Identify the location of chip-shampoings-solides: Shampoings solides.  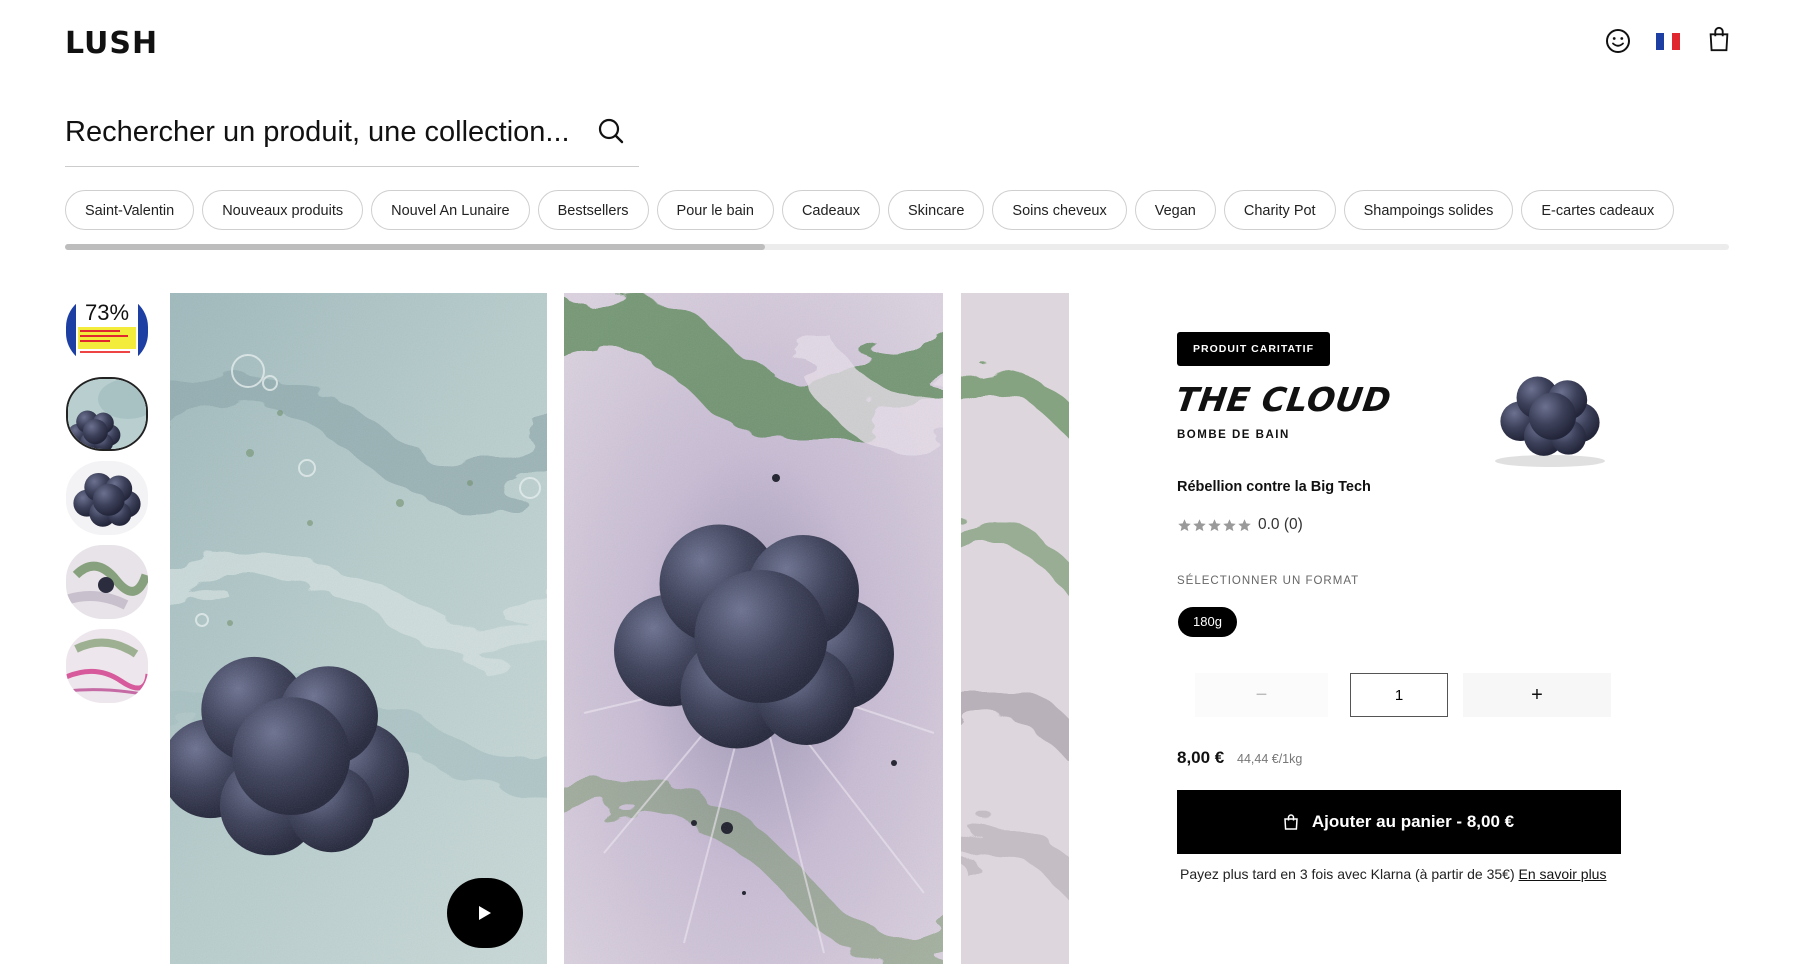
(1428, 210).